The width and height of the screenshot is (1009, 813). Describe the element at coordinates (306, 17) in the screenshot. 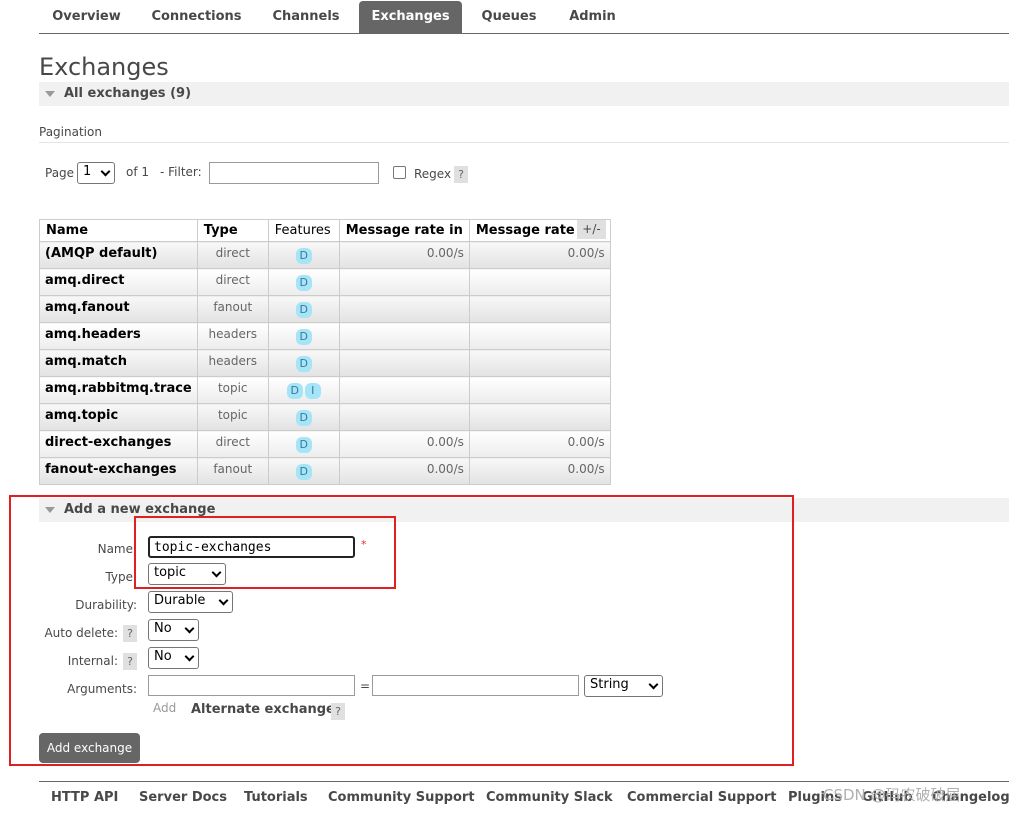

I see `tab-channels: Channels` at that location.